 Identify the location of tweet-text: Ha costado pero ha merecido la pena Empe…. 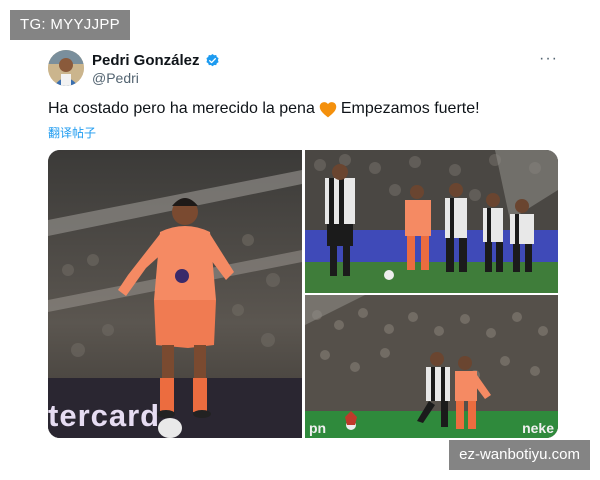
(264, 109).